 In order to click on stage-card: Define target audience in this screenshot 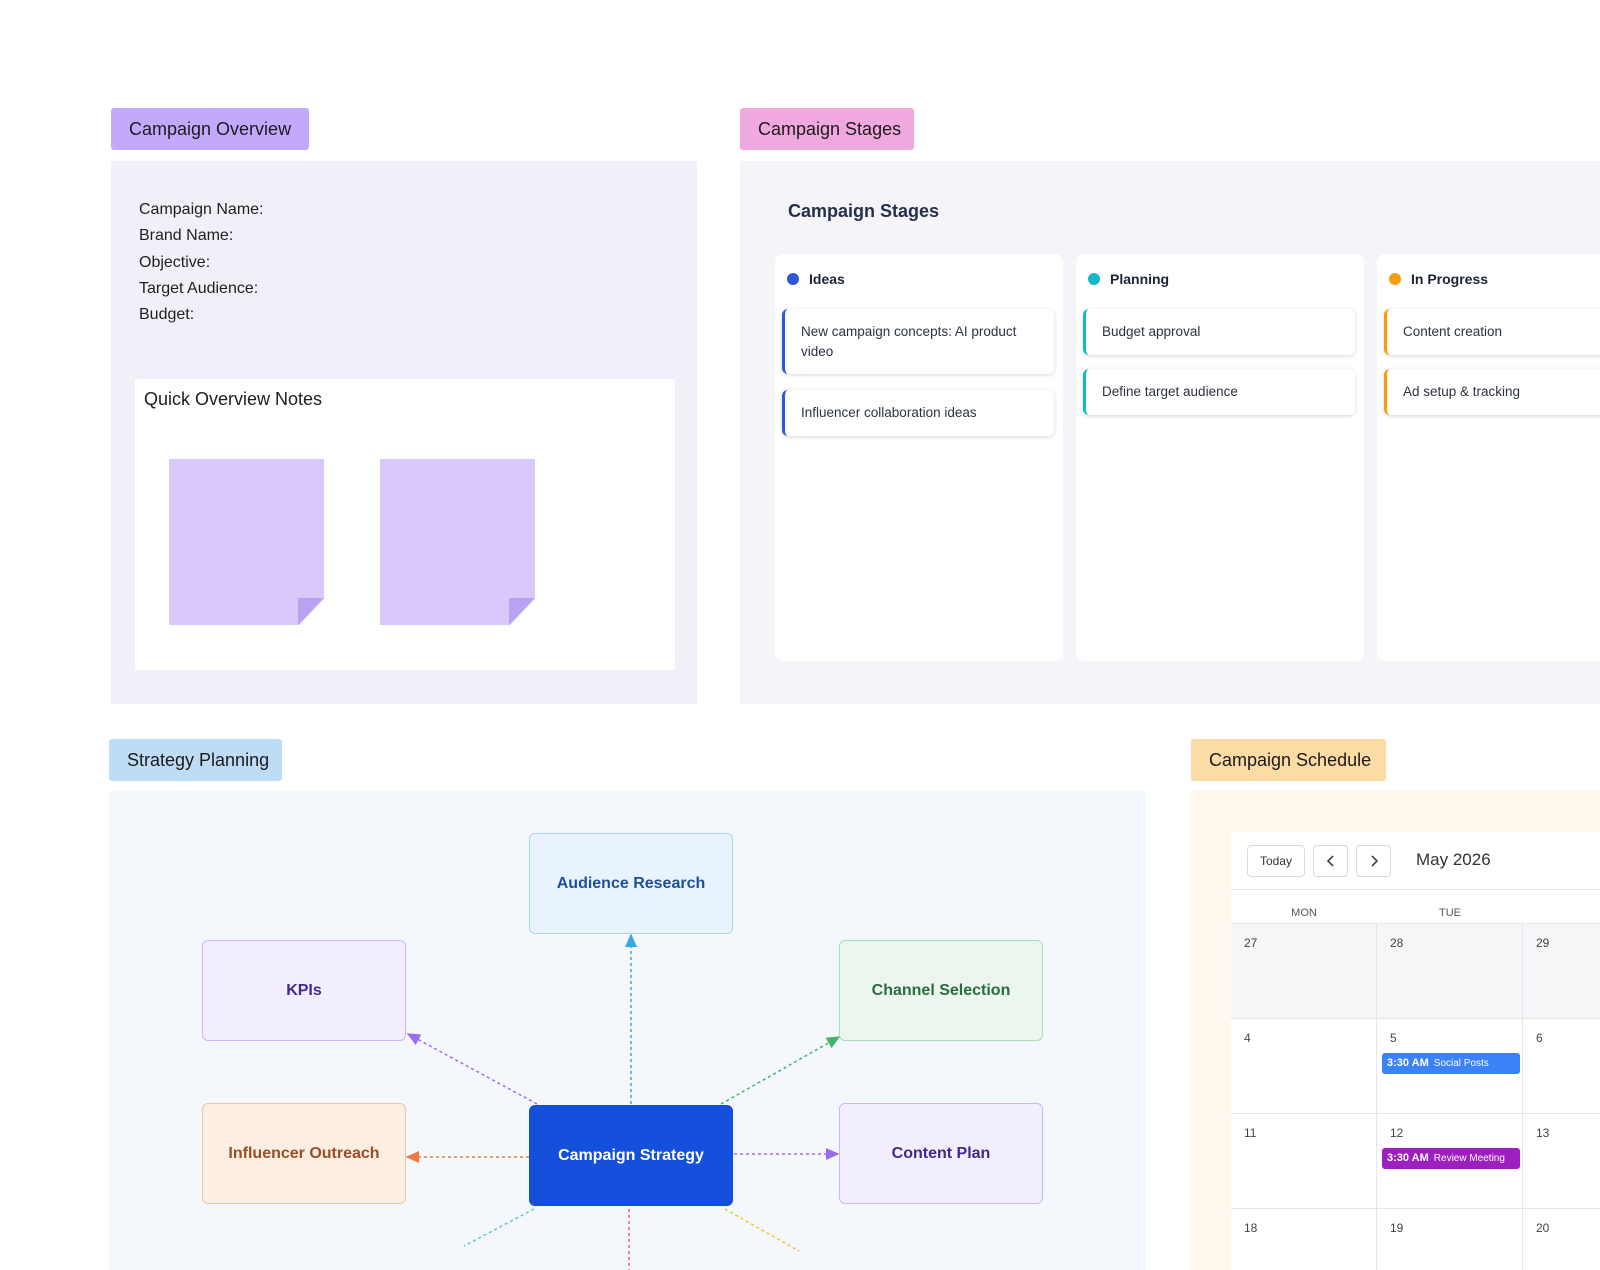, I will do `click(1219, 392)`.